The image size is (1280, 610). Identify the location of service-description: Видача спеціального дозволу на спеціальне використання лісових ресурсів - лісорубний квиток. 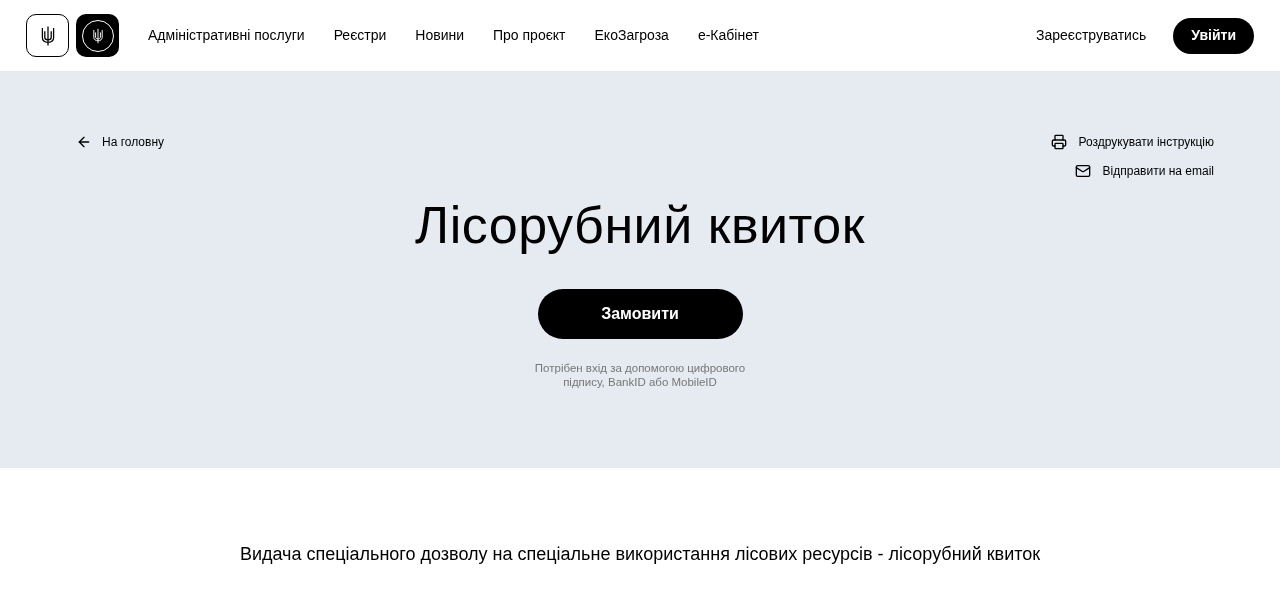
(640, 554).